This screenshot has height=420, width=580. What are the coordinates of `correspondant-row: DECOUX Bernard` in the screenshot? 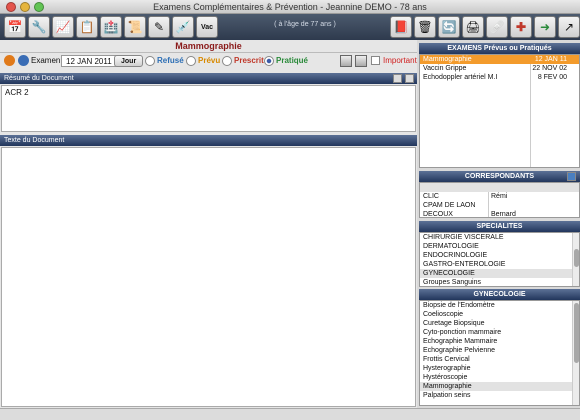 It's located at (499, 214).